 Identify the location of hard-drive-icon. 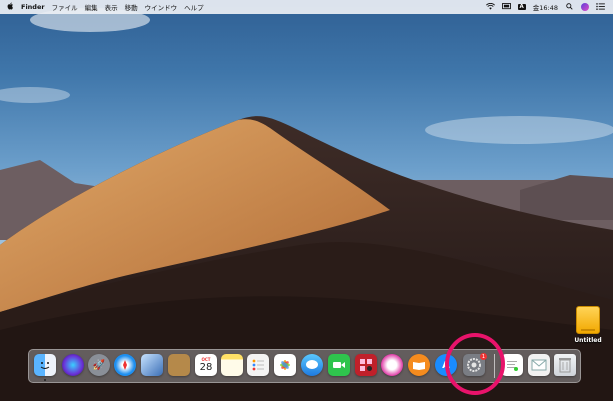
(588, 320).